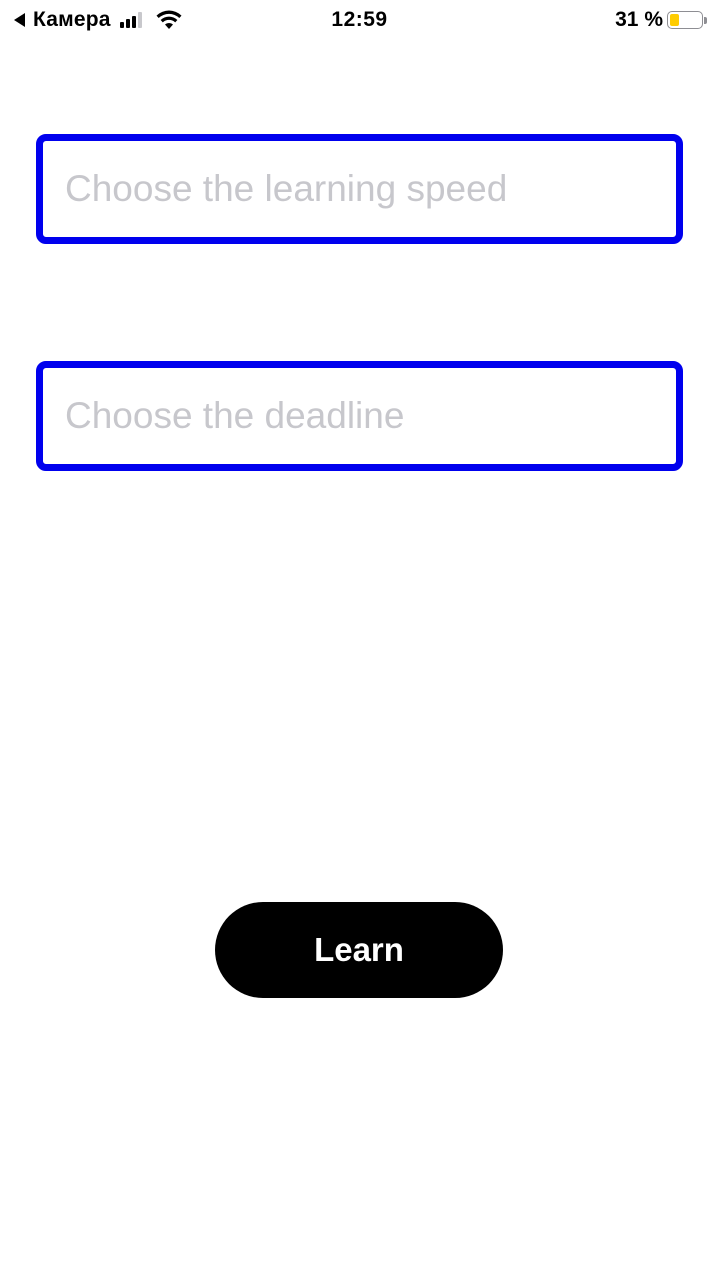 The image size is (719, 1280). Describe the element at coordinates (639, 19) in the screenshot. I see `battery-percent: 31 %` at that location.